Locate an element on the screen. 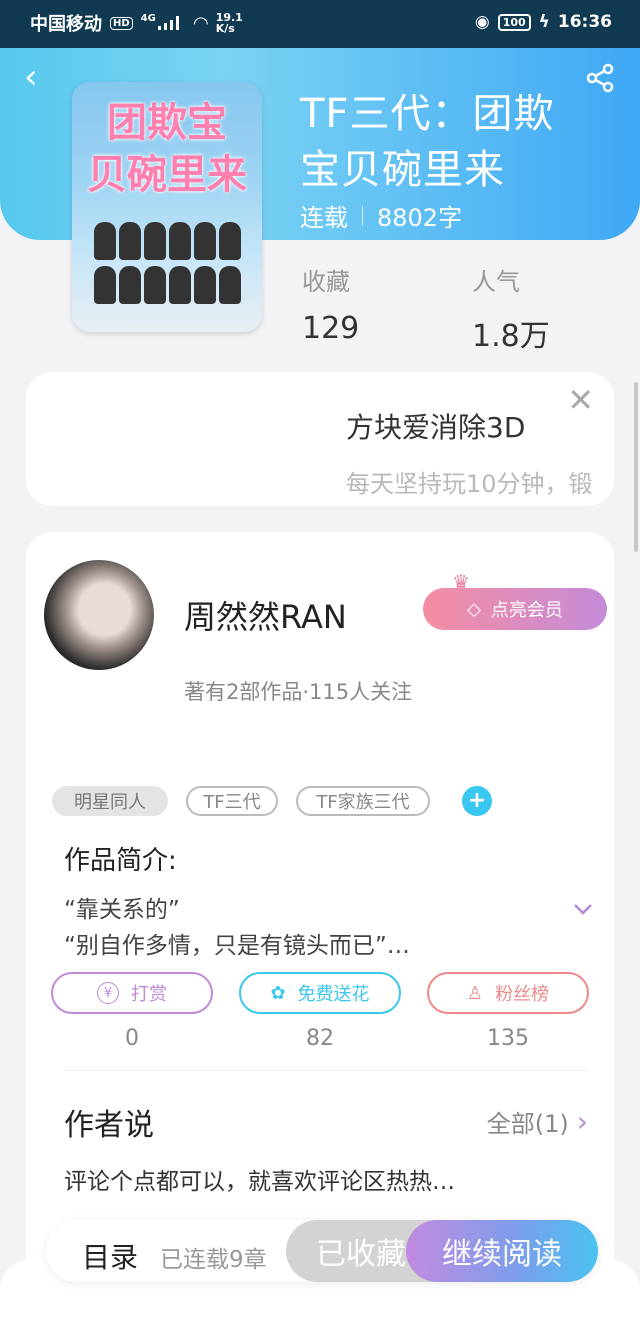 The height and width of the screenshot is (1327, 640). add-tag-icon: + is located at coordinates (477, 801).